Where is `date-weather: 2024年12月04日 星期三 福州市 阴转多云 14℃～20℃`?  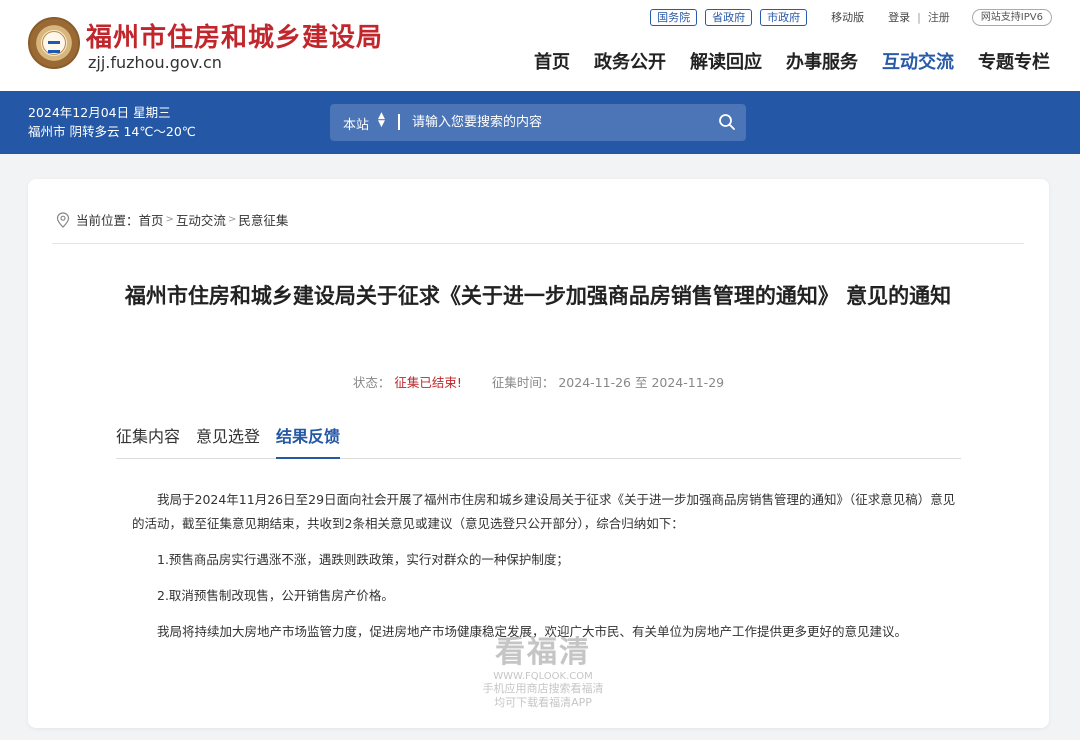 date-weather: 2024年12月04日 星期三 福州市 阴转多云 14℃～20℃ is located at coordinates (112, 122).